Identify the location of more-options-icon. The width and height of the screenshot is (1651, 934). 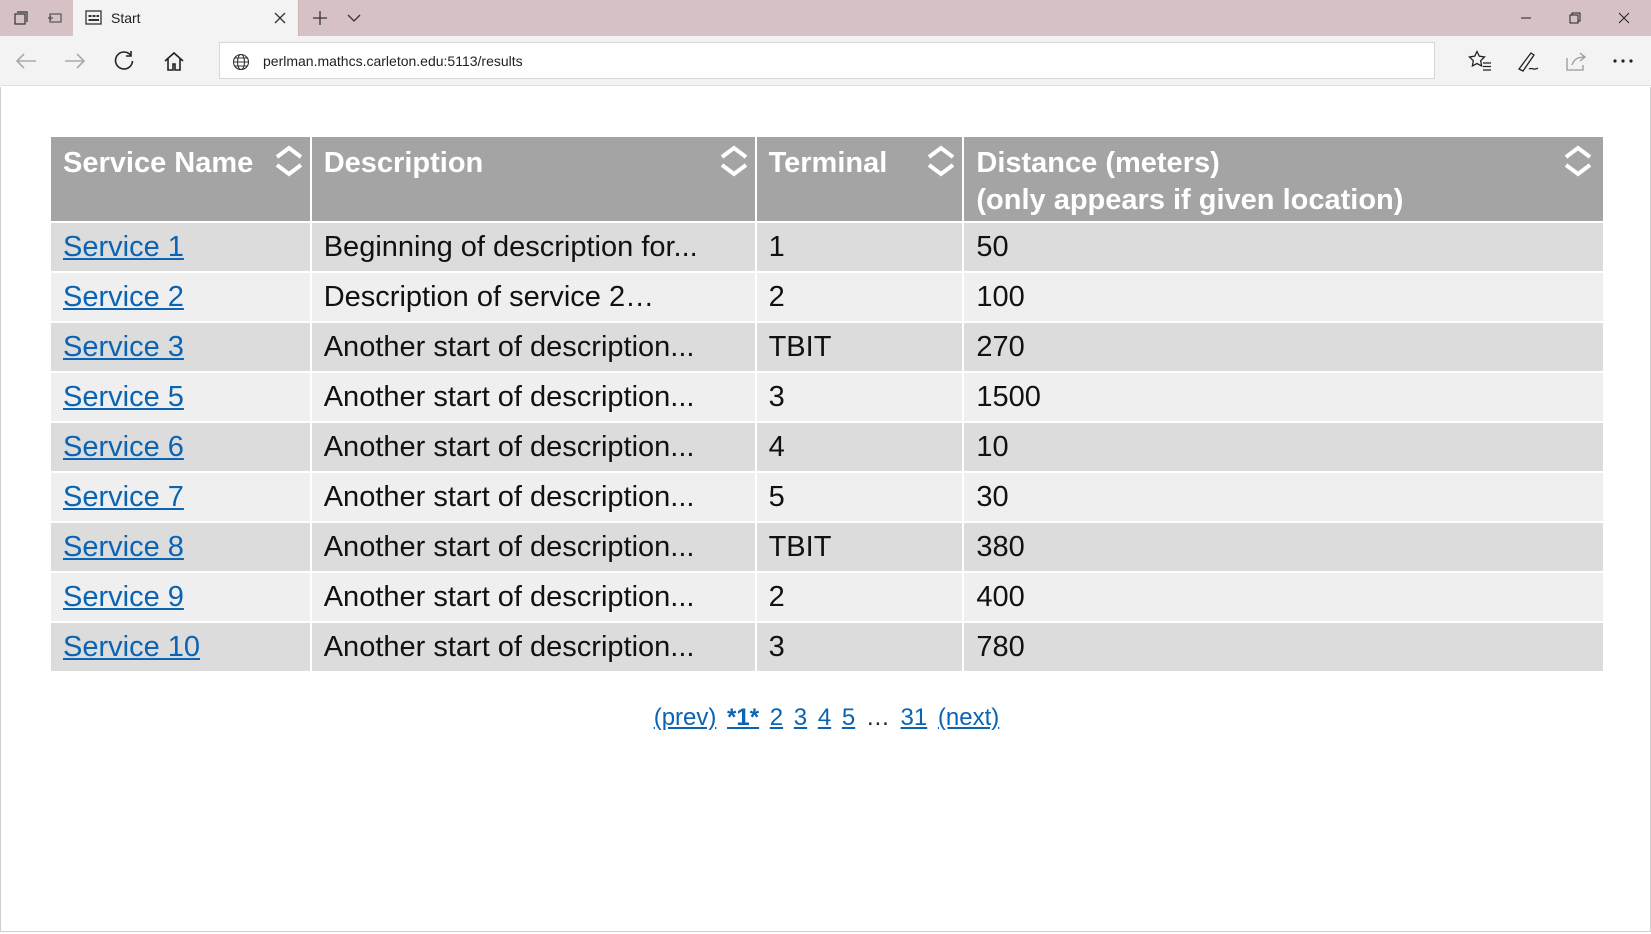
(1623, 61).